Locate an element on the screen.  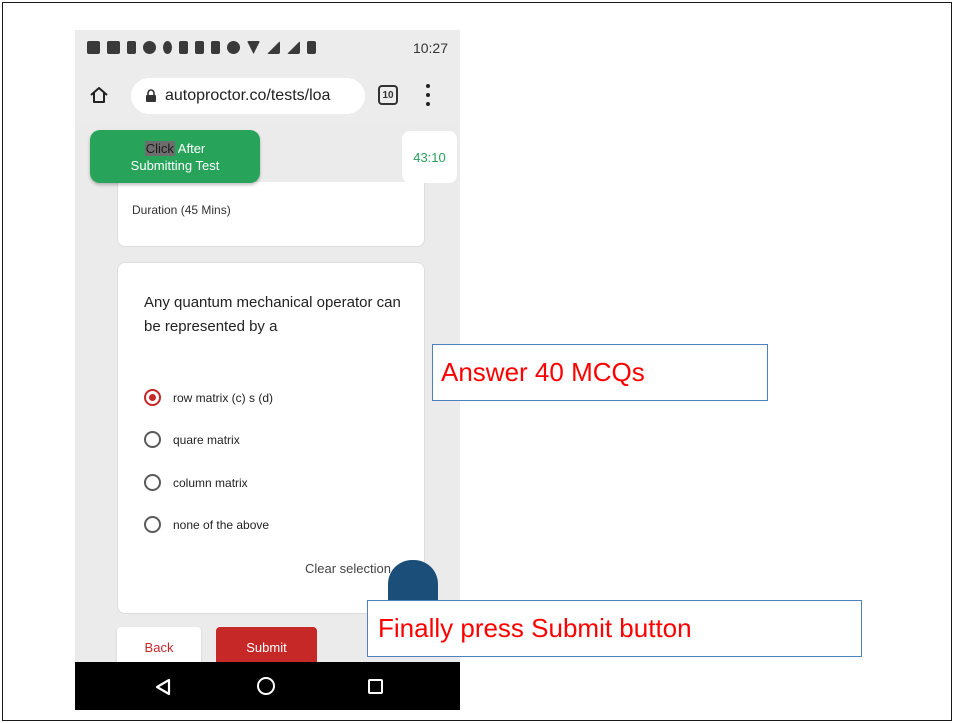
status-icons is located at coordinates (201, 47).